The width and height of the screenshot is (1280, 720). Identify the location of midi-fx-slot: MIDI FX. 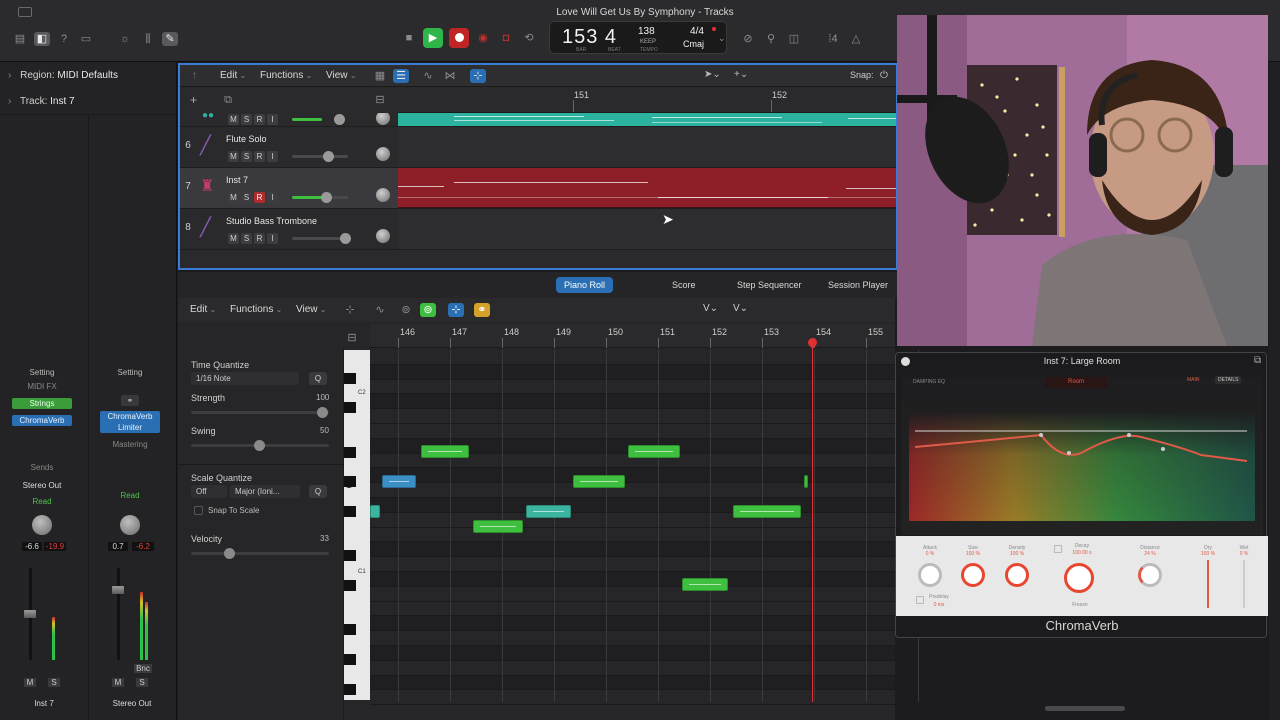
(42, 386).